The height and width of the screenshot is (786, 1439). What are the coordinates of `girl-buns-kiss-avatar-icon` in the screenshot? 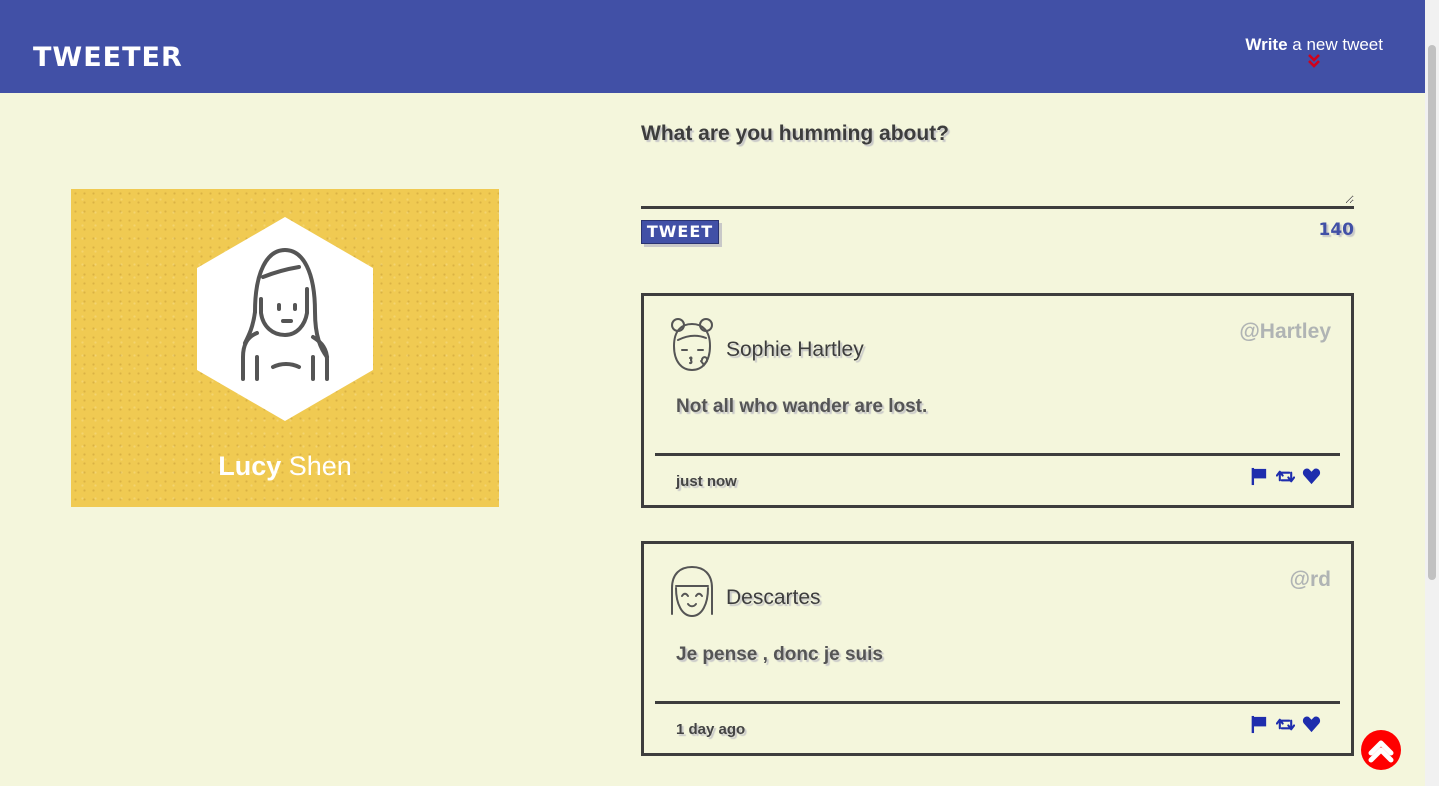 It's located at (692, 345).